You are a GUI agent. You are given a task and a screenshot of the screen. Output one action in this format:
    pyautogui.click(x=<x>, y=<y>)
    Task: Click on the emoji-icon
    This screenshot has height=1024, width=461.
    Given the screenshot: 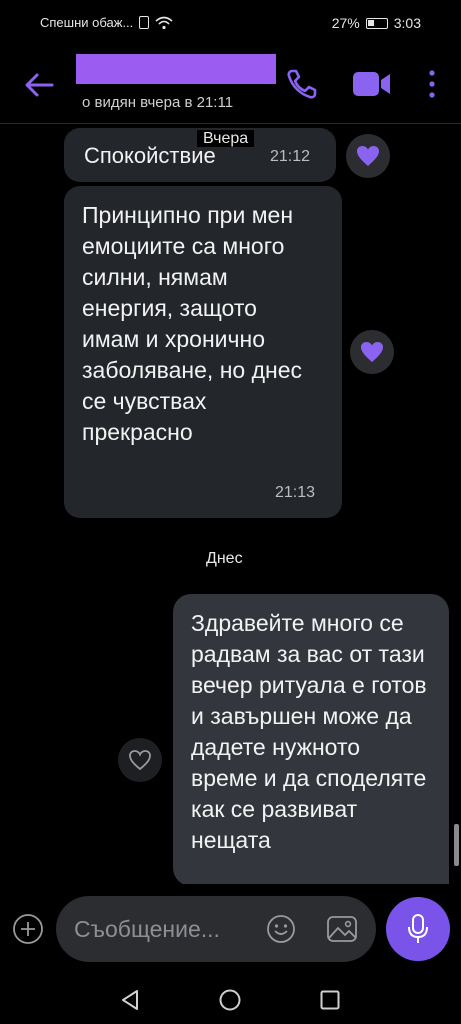 What is the action you would take?
    pyautogui.click(x=281, y=929)
    